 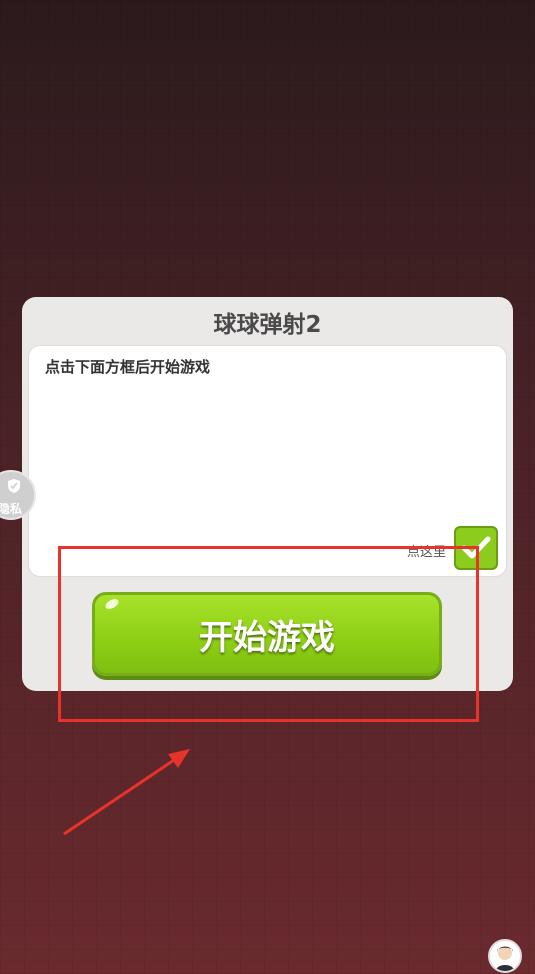 I want to click on assistant-avatar, so click(x=505, y=956).